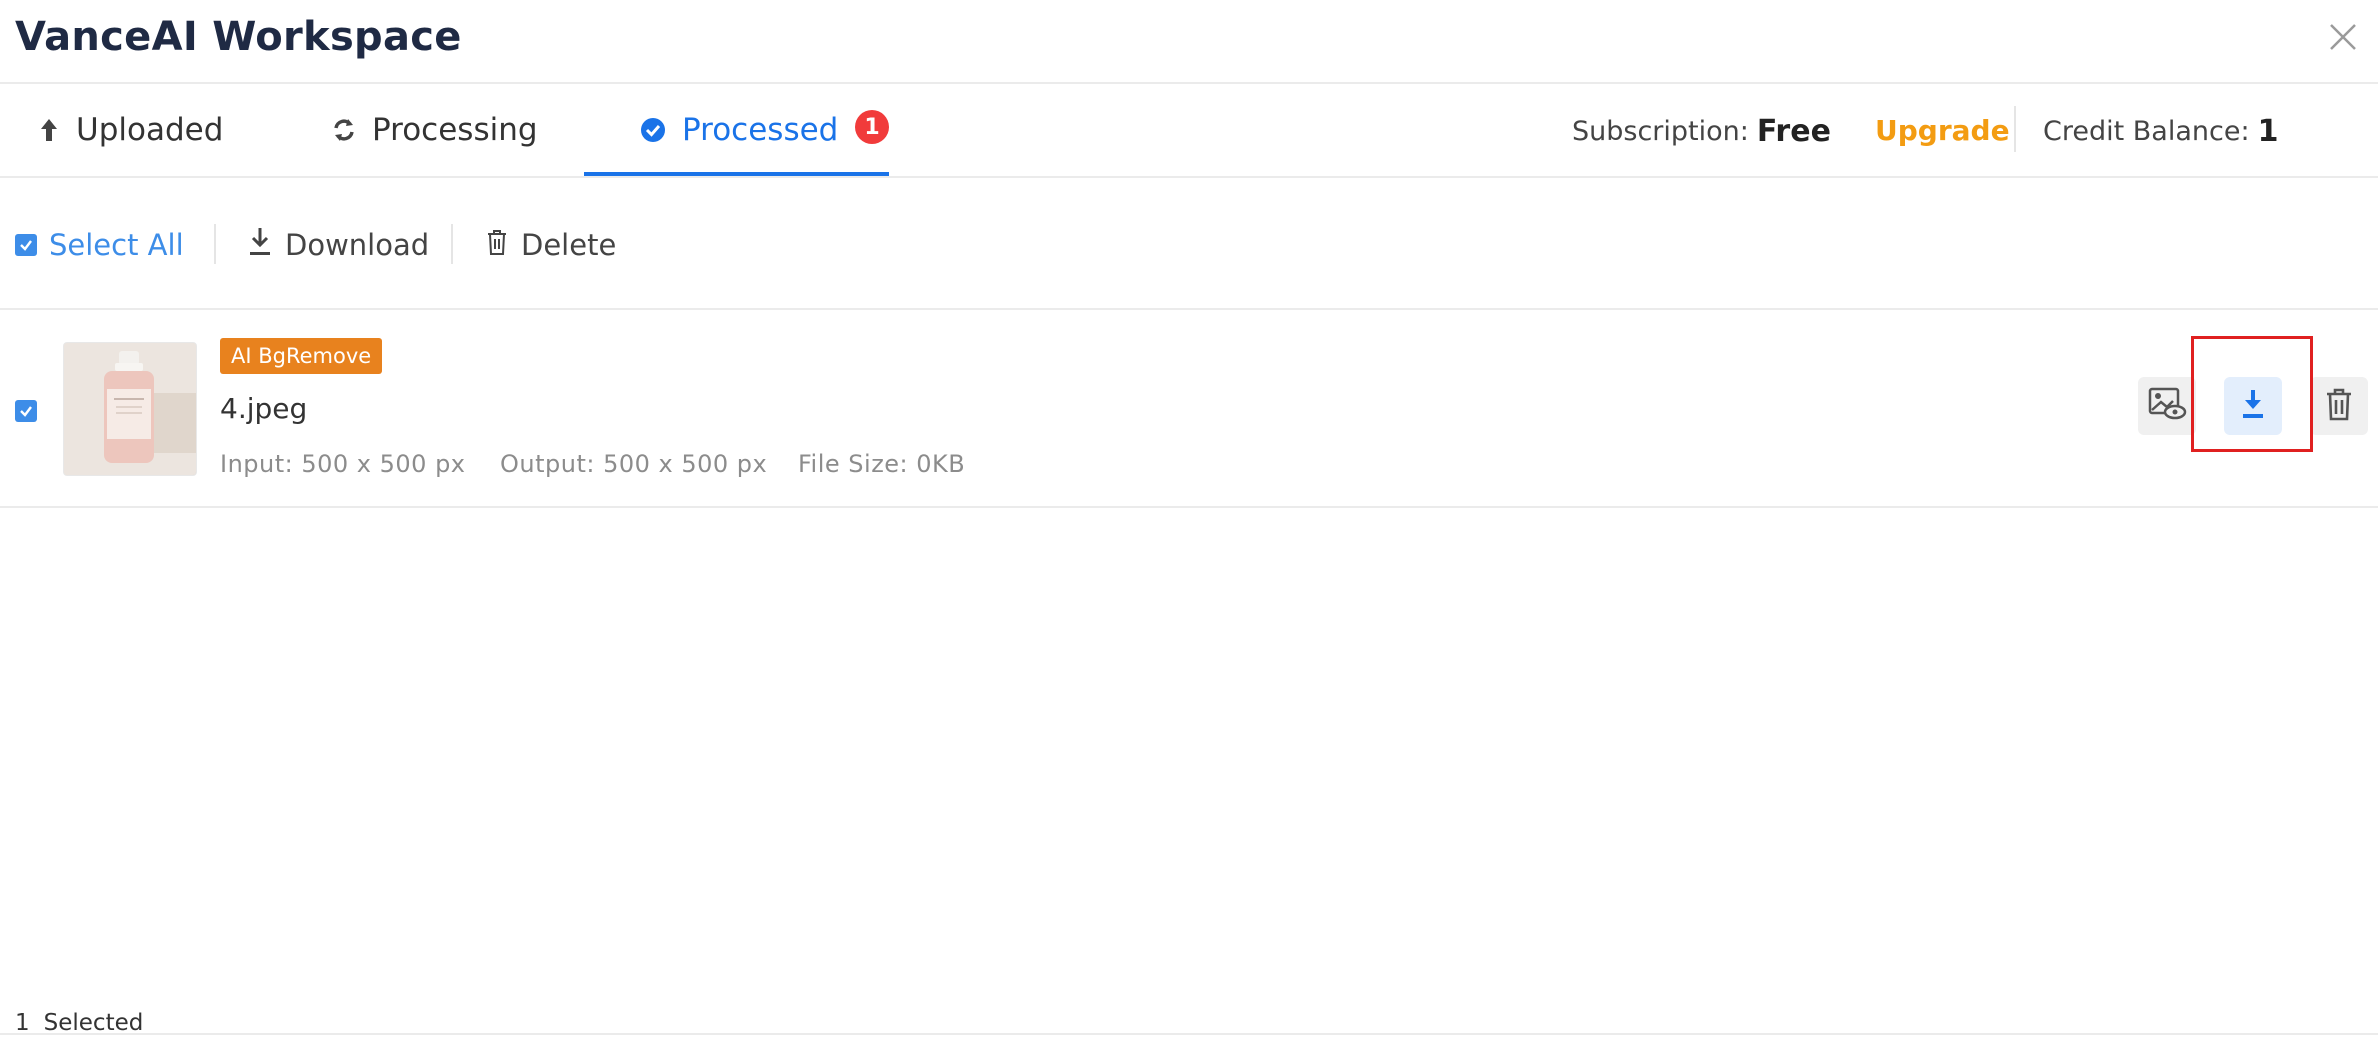 This screenshot has height=1049, width=2378. I want to click on footer-divider, so click(1189, 1034).